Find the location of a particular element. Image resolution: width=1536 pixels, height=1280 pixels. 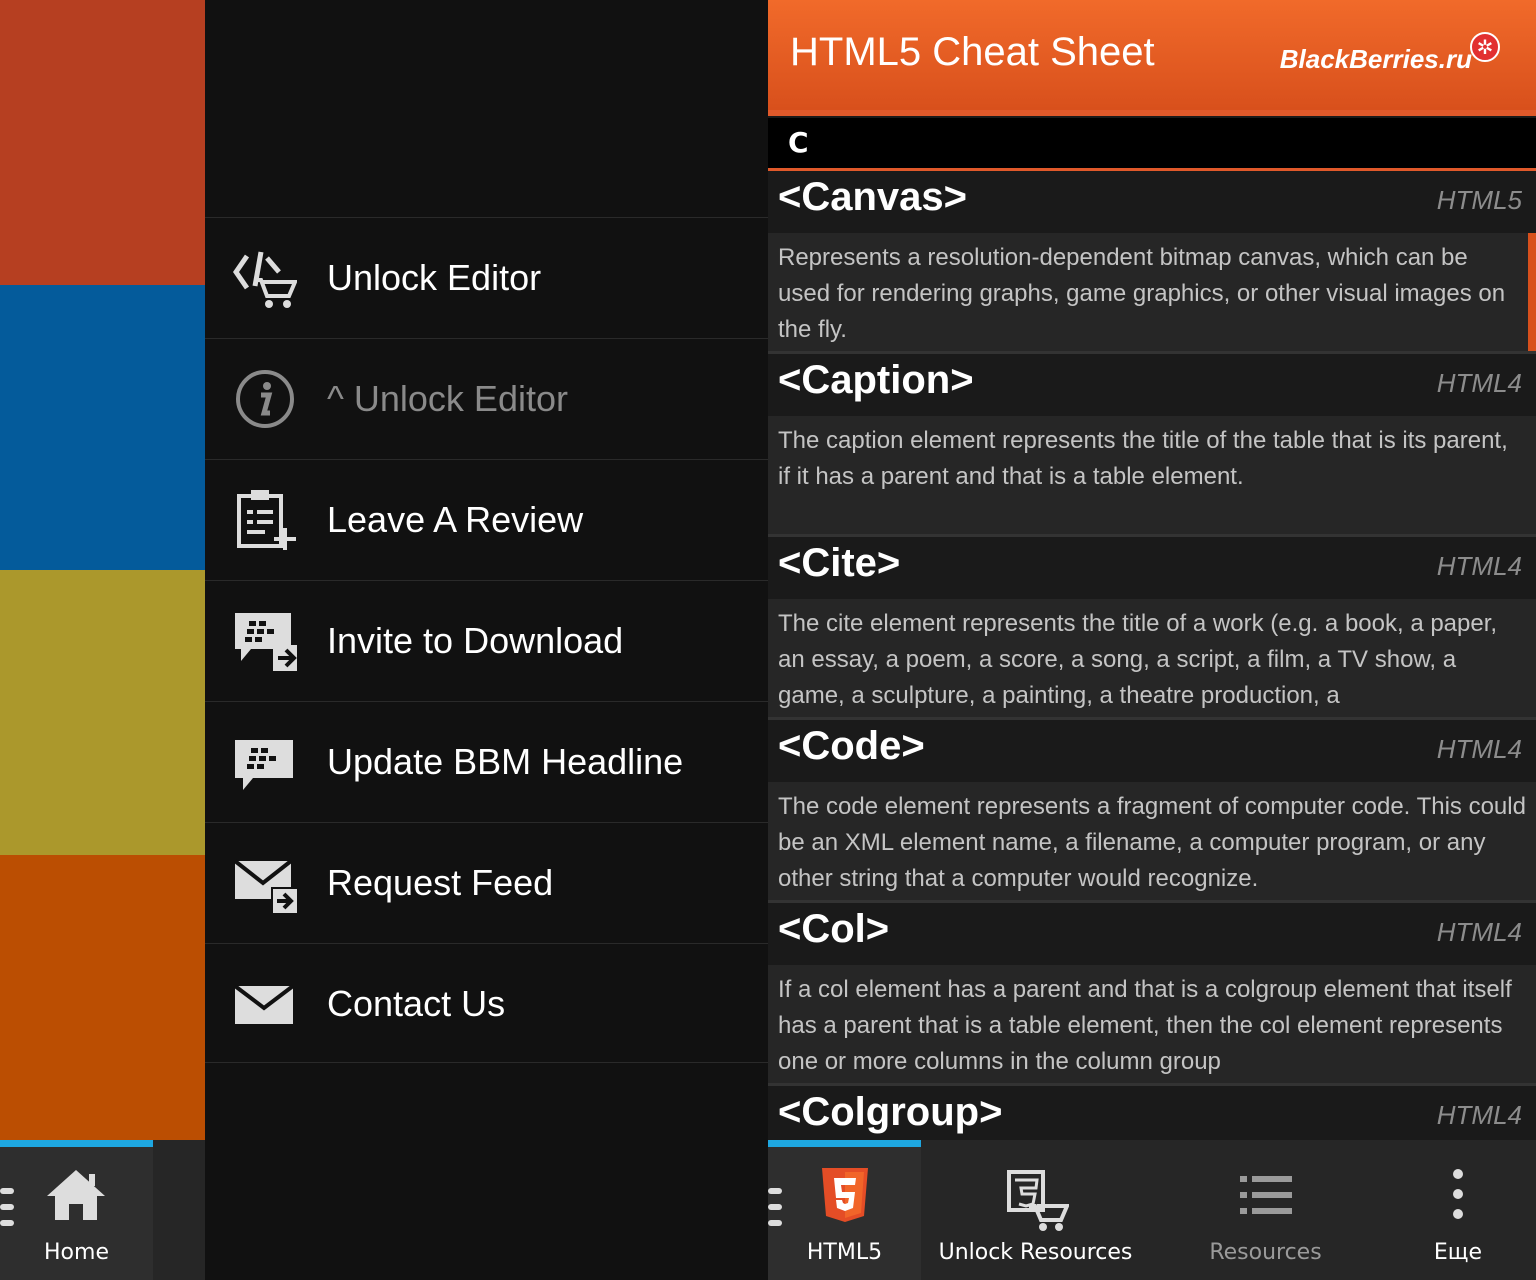

tab-resources: Resources is located at coordinates (1265, 1210).